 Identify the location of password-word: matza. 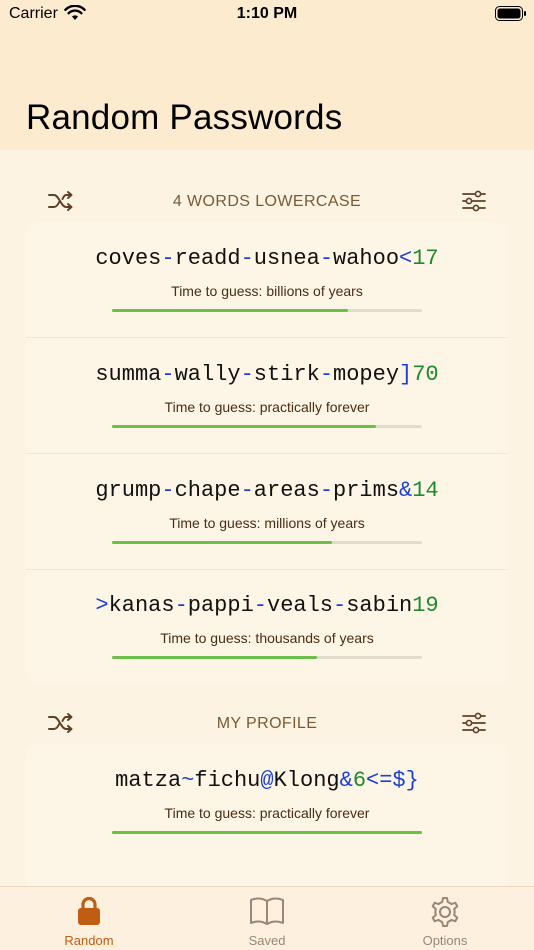
(148, 780).